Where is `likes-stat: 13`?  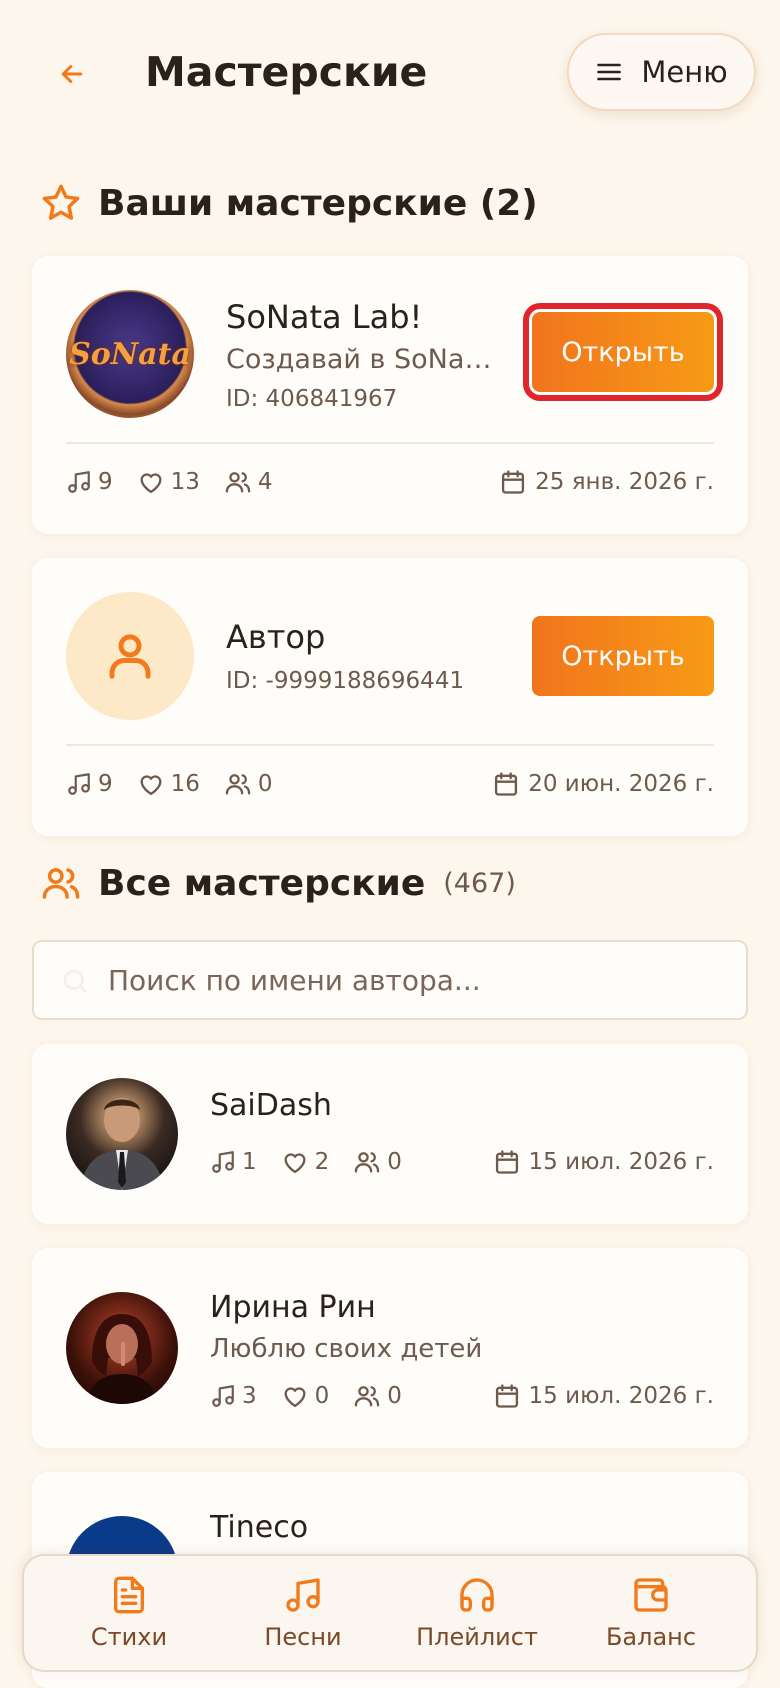 likes-stat: 13 is located at coordinates (168, 482).